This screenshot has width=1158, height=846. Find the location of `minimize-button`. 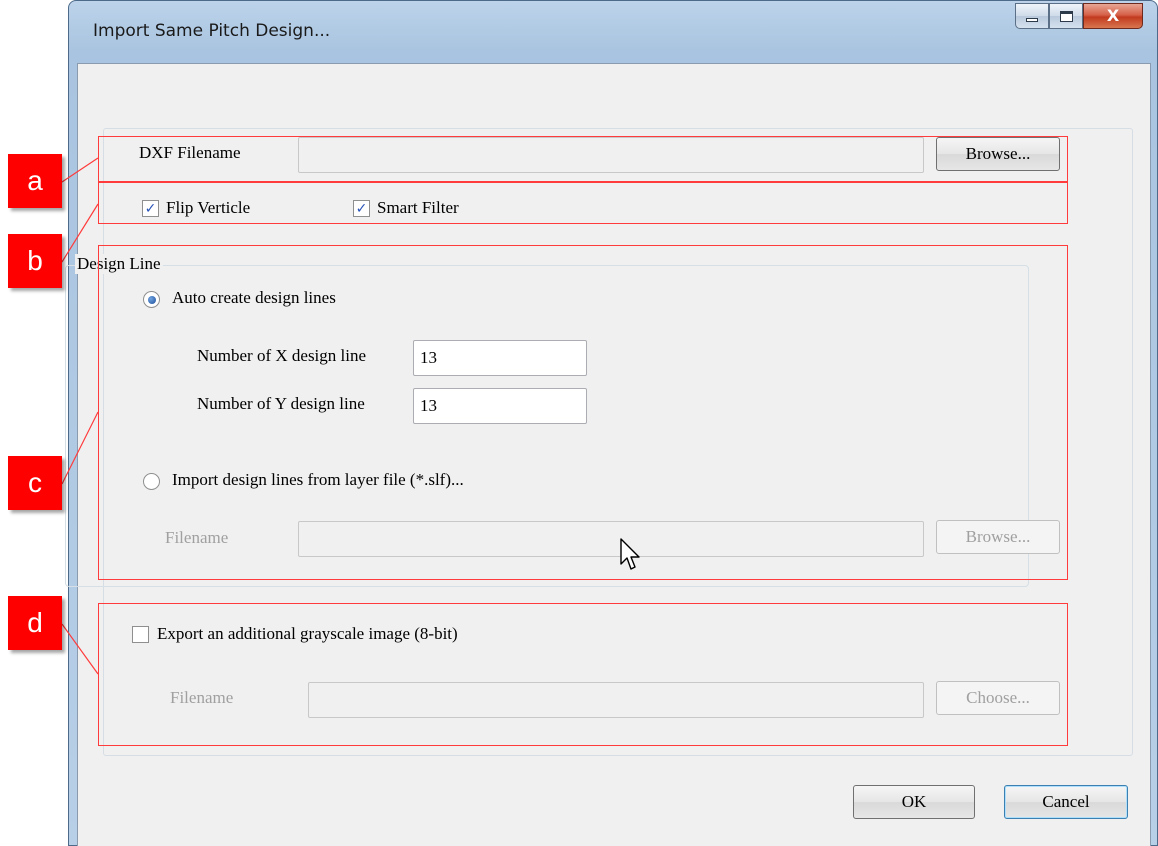

minimize-button is located at coordinates (1032, 16).